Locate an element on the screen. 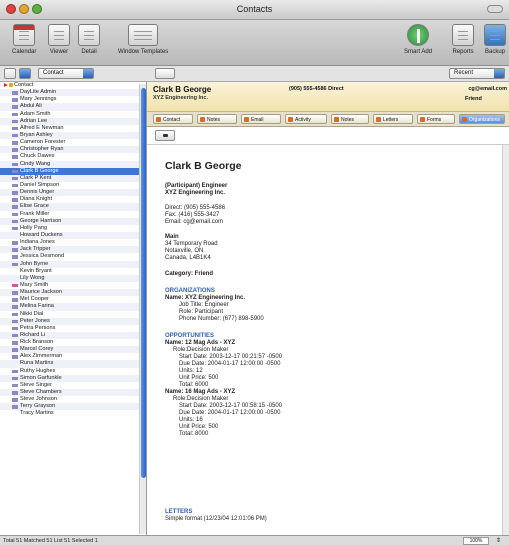 The image size is (509, 545). zoom-stepper-icon: ⇕ is located at coordinates (498, 540).